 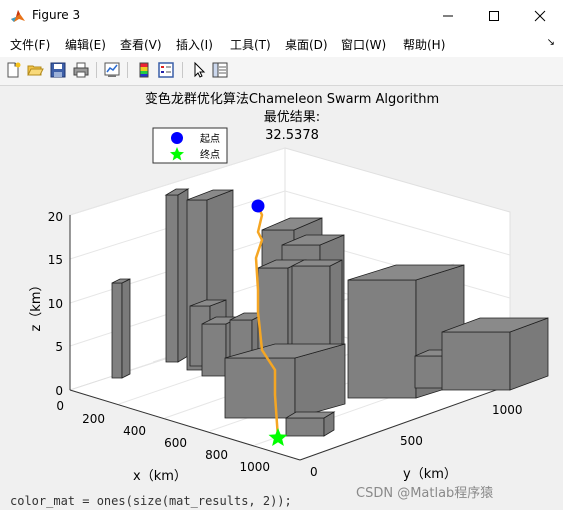 What do you see at coordinates (18, 16) in the screenshot?
I see `matlab-logo-icon` at bounding box center [18, 16].